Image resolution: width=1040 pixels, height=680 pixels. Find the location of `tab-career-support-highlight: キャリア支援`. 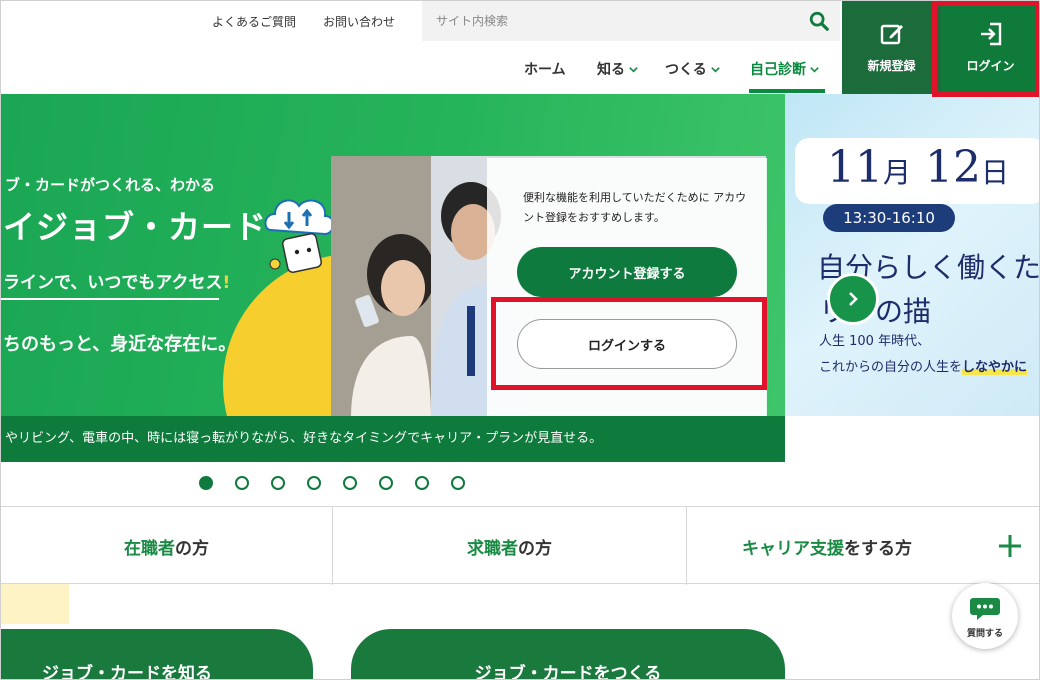

tab-career-support-highlight: キャリア支援 is located at coordinates (793, 548).